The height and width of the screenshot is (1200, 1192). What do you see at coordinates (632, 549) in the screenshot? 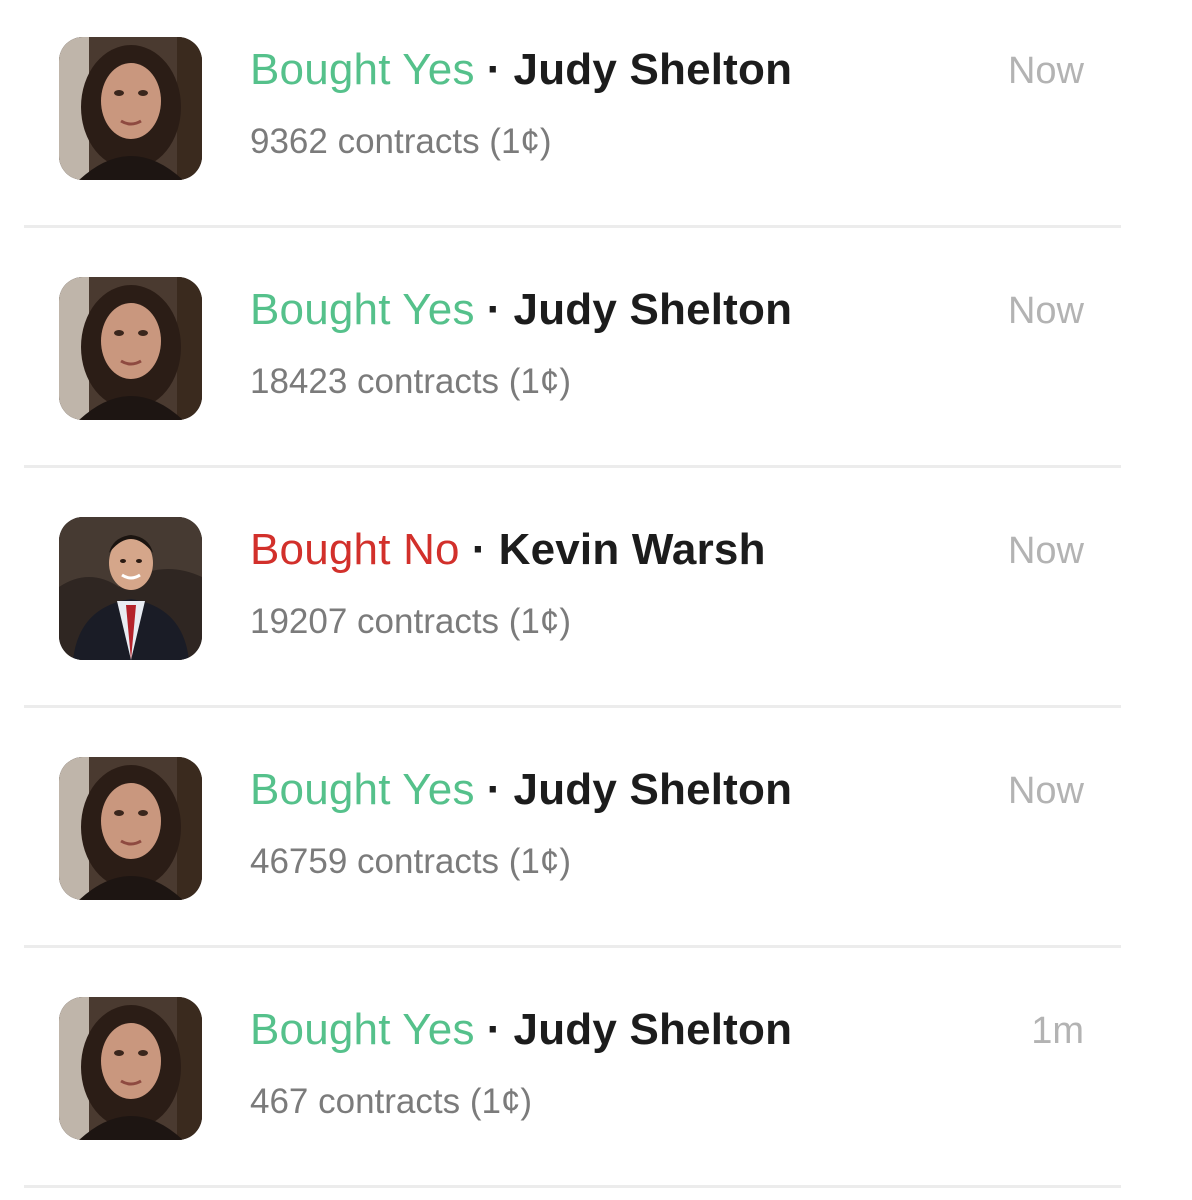
I see `candidate-name: Kevin Warsh` at bounding box center [632, 549].